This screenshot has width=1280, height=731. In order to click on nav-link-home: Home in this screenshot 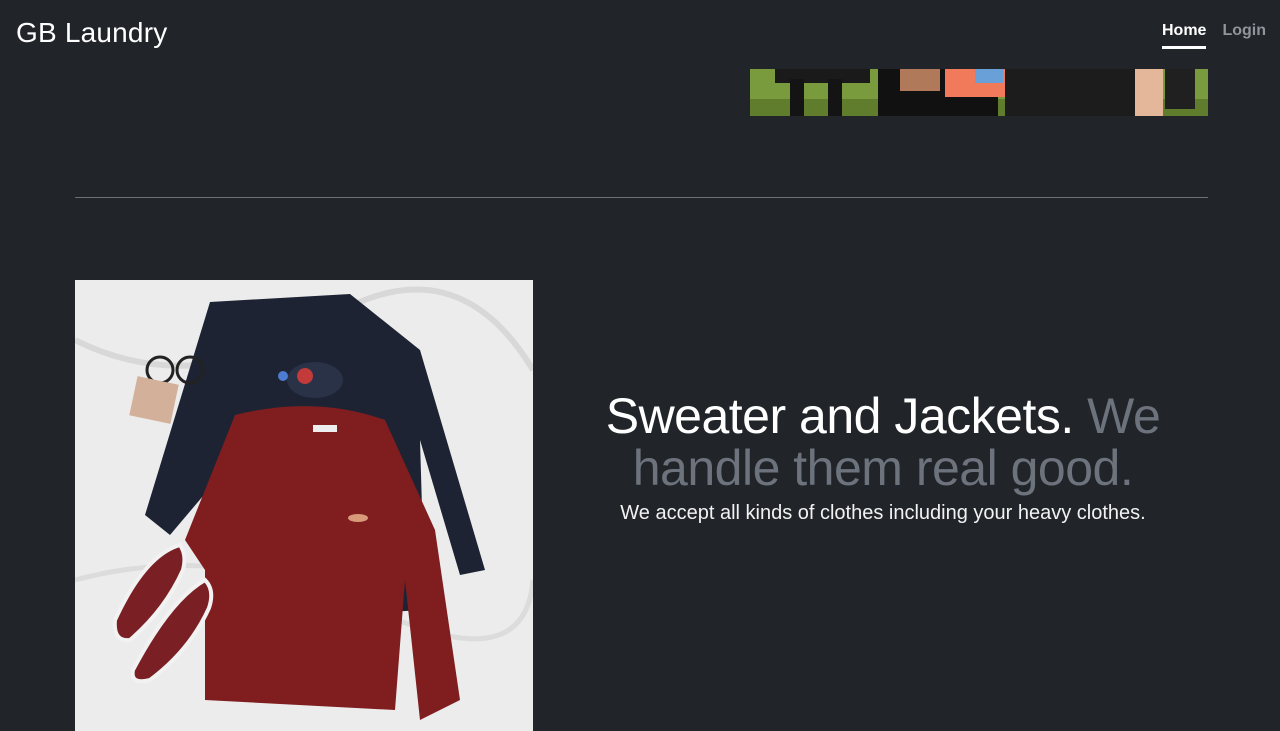, I will do `click(1184, 35)`.